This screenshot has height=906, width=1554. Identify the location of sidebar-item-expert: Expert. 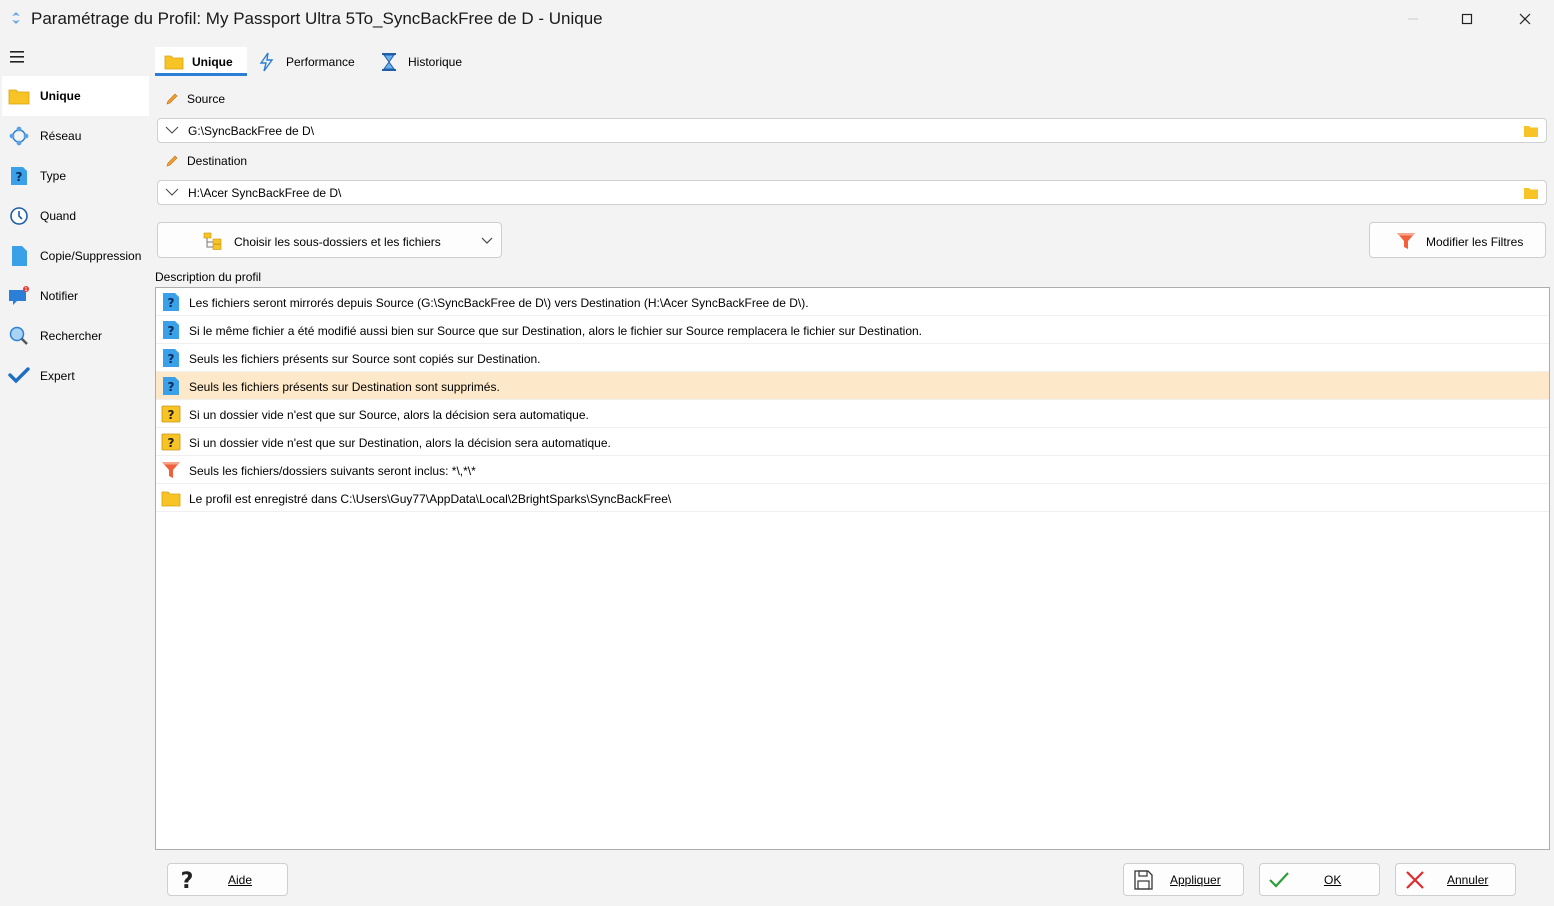
(75, 376).